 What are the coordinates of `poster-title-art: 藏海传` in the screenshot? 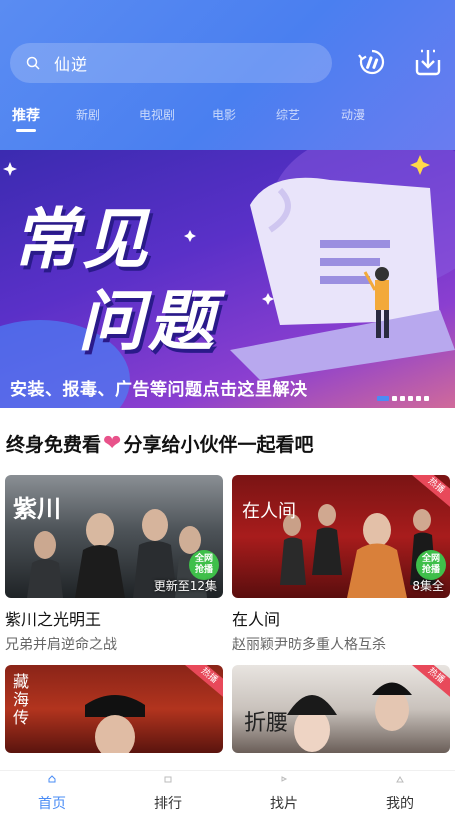 It's located at (21, 699).